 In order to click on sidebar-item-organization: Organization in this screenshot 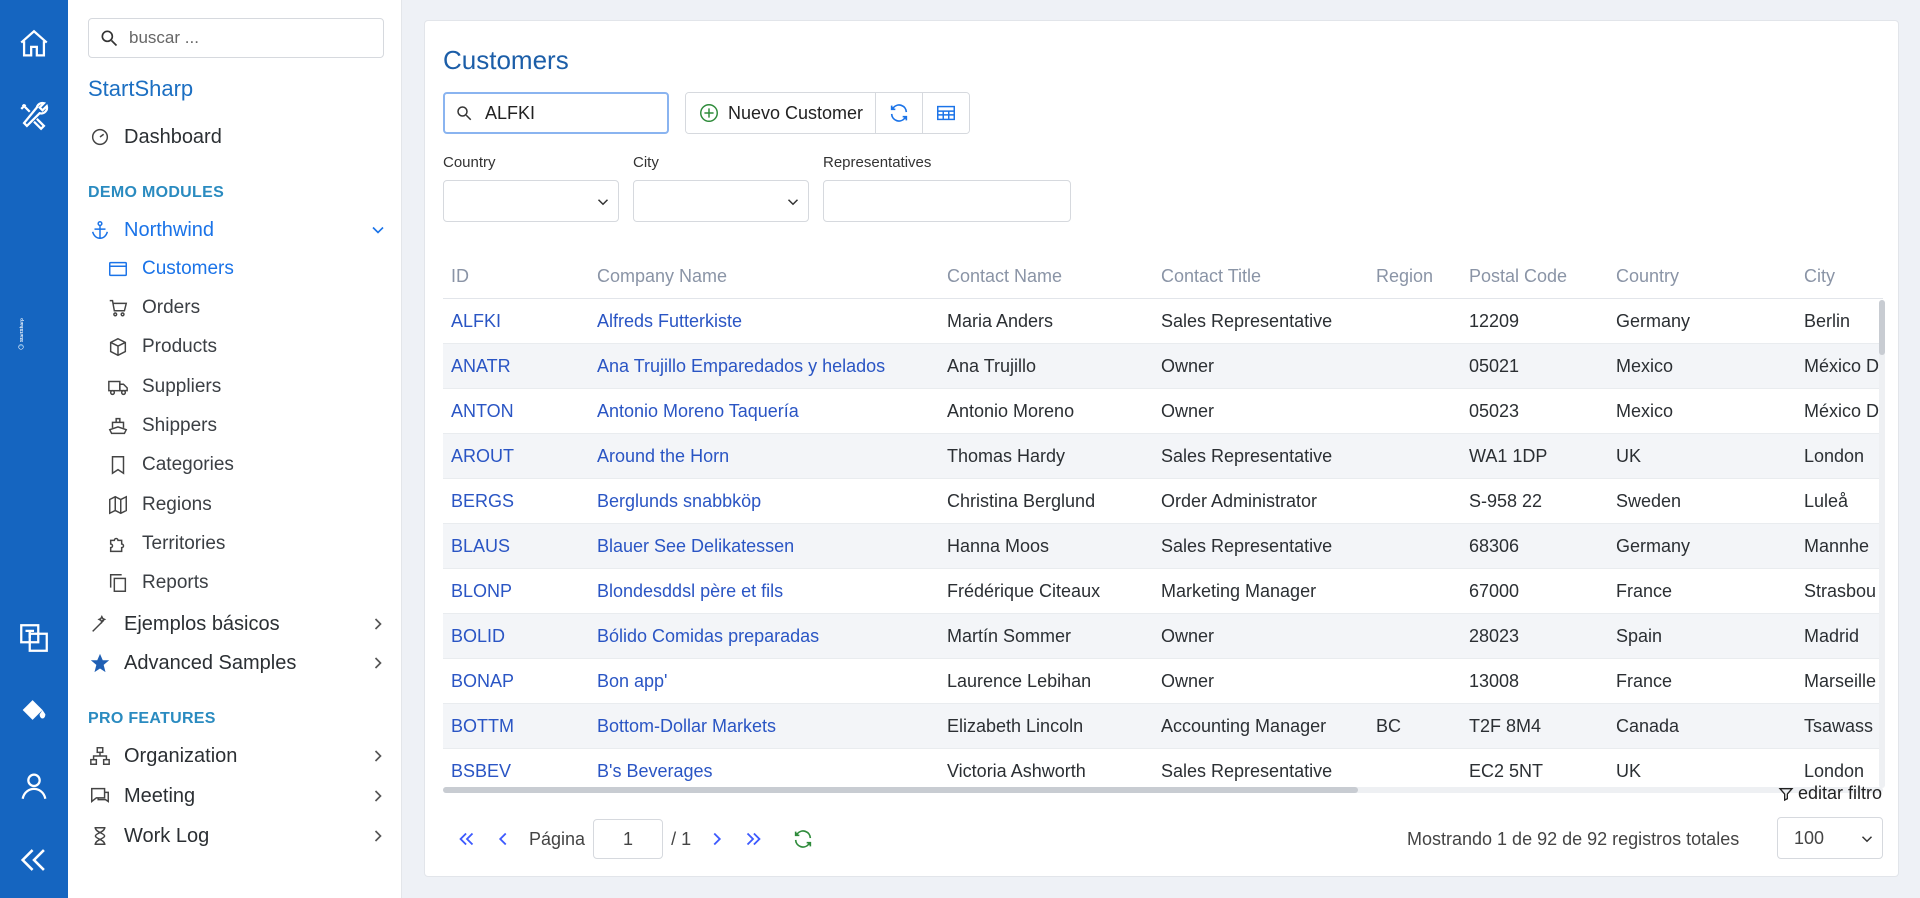, I will do `click(238, 756)`.